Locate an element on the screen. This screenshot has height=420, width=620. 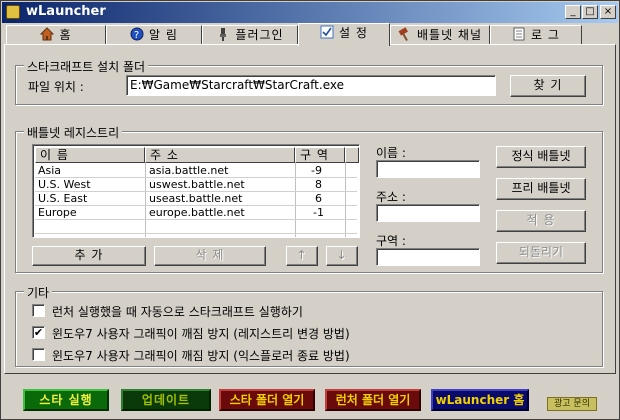
column-header-zone: 구 역 is located at coordinates (320, 155).